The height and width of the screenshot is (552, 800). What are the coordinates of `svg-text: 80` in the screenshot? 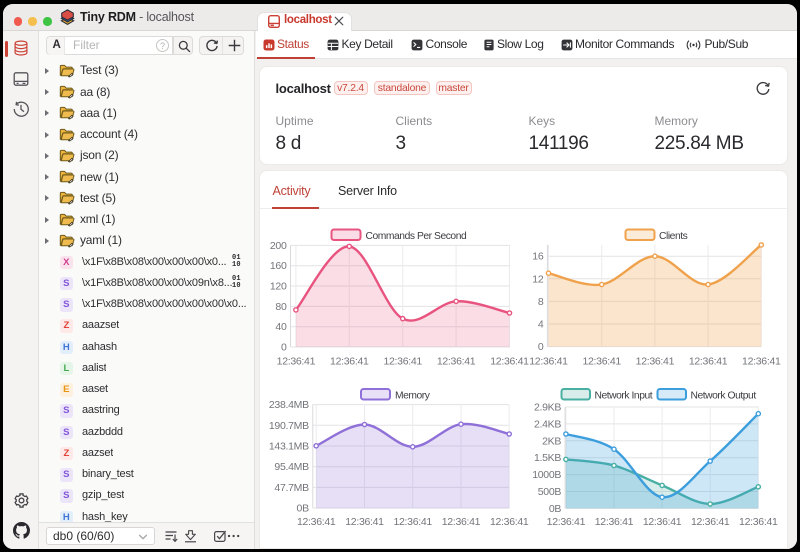 It's located at (281, 307).